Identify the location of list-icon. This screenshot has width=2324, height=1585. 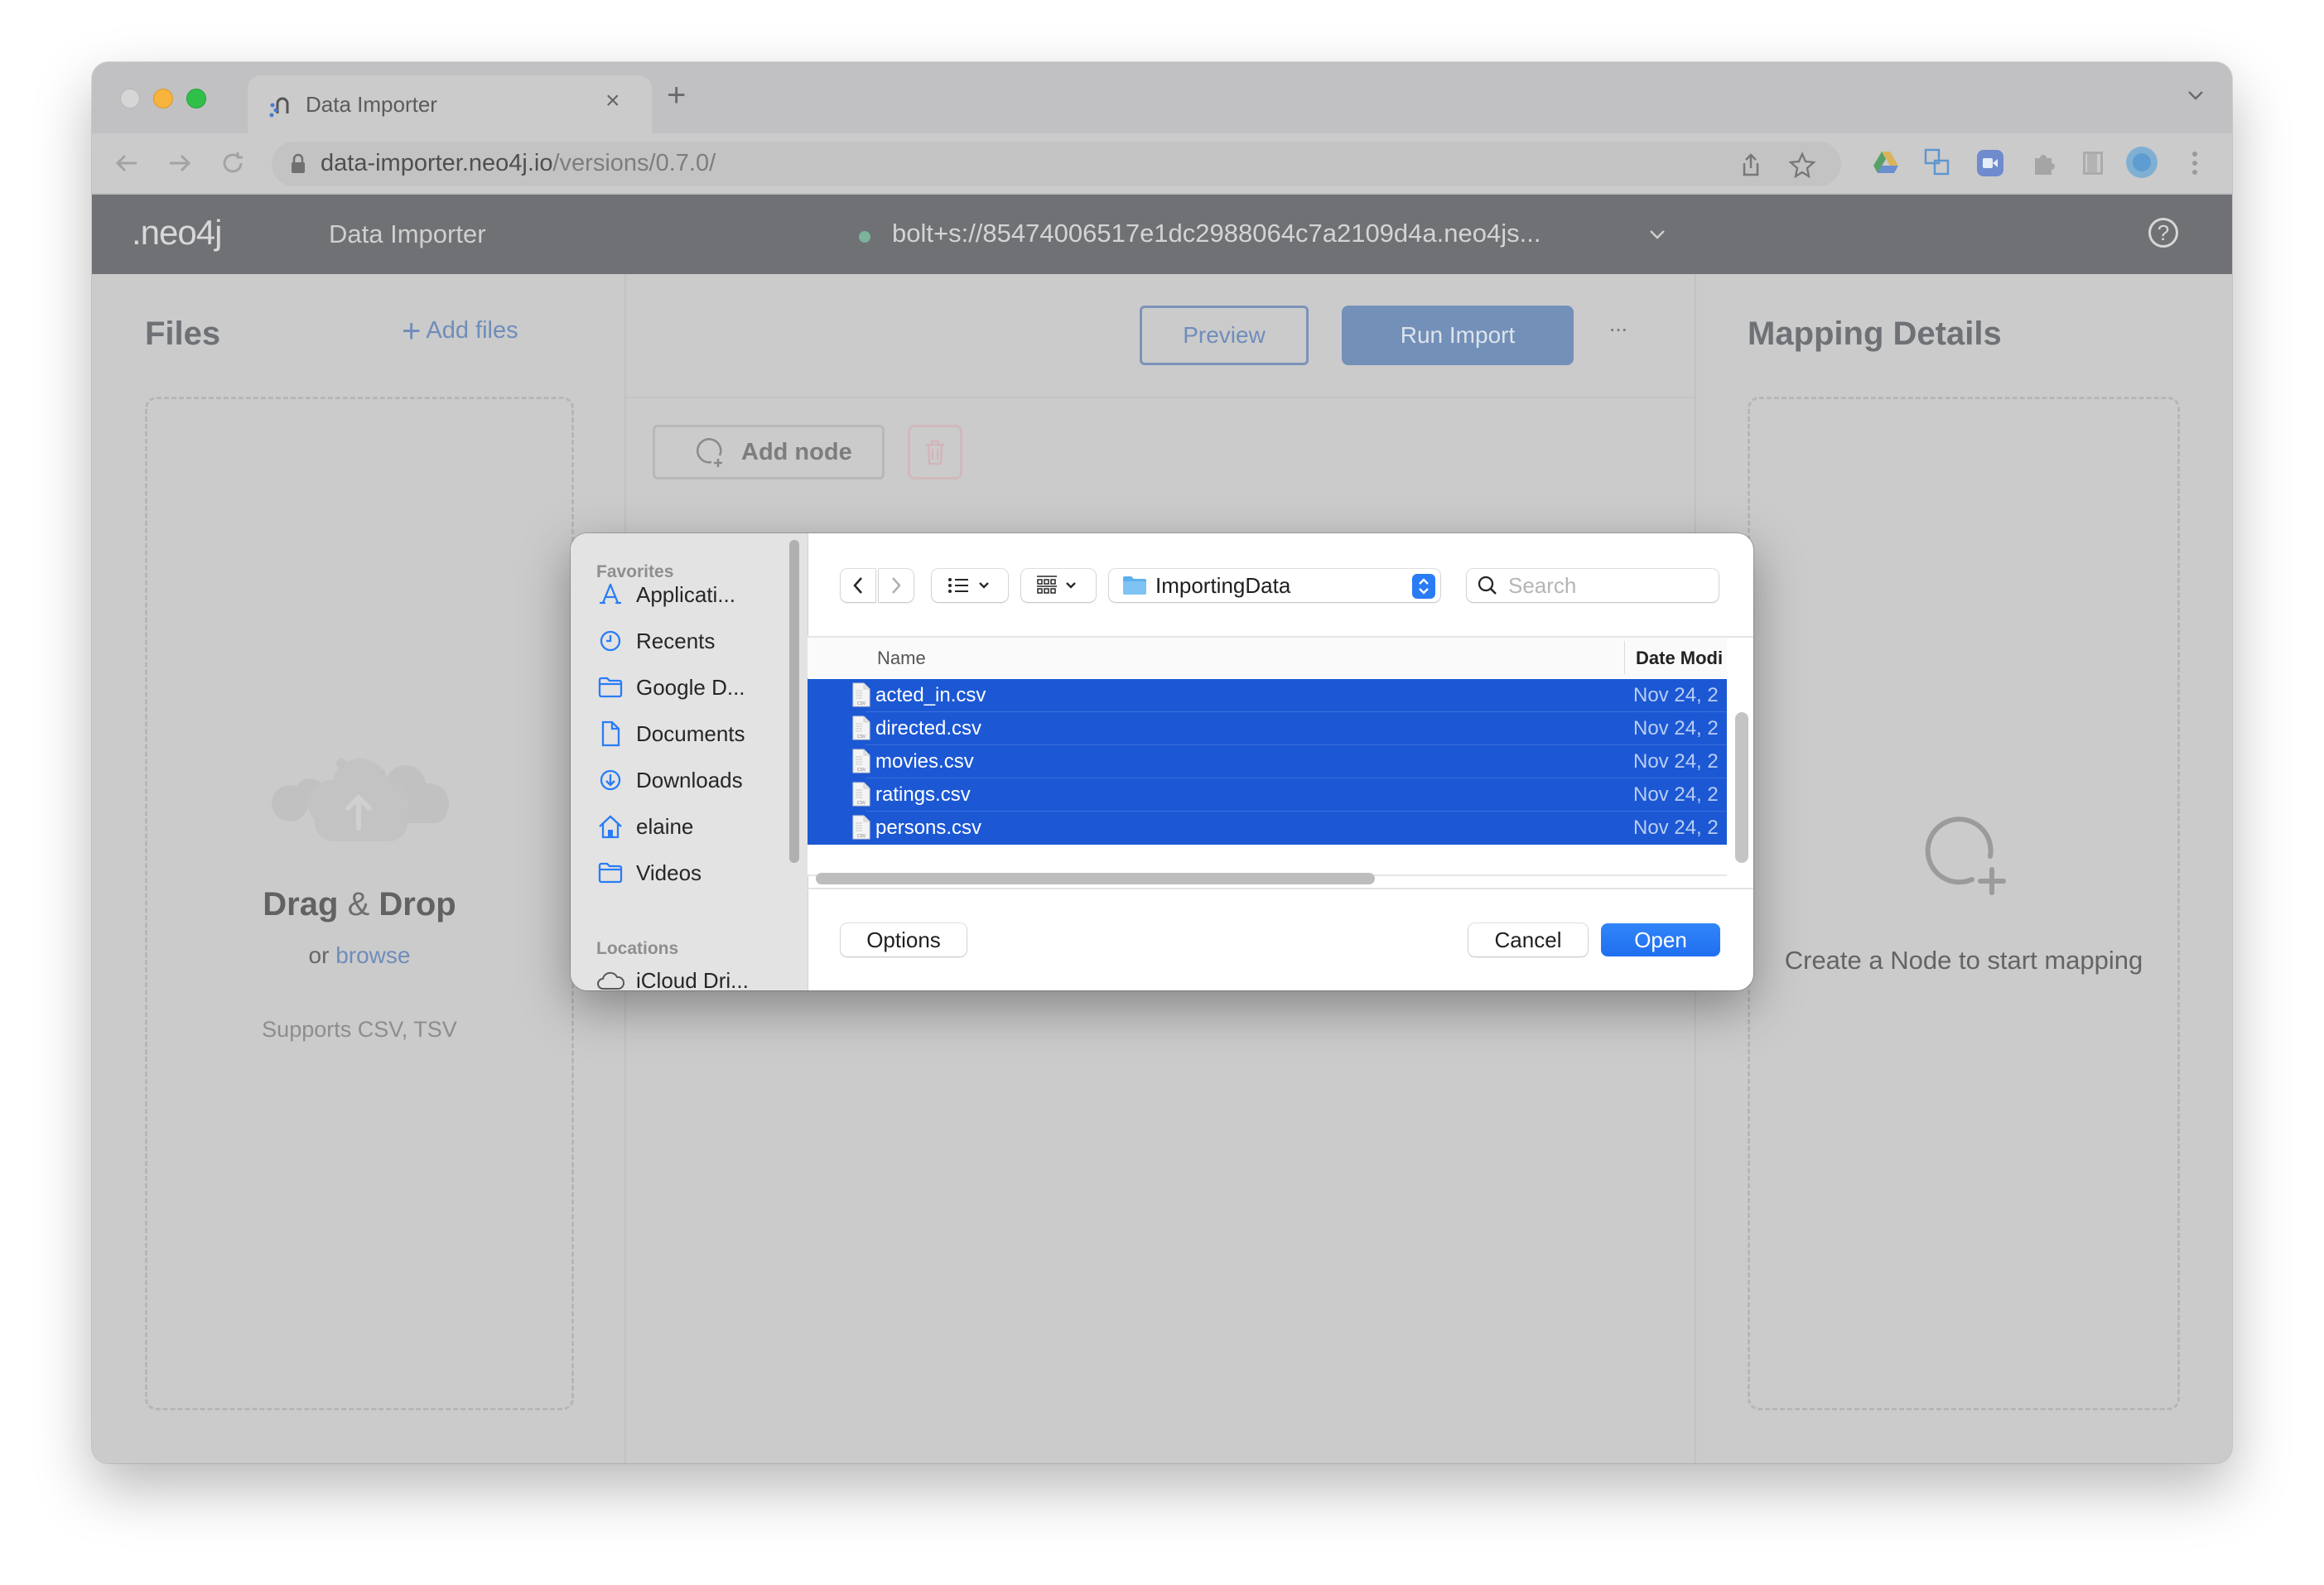
(958, 585).